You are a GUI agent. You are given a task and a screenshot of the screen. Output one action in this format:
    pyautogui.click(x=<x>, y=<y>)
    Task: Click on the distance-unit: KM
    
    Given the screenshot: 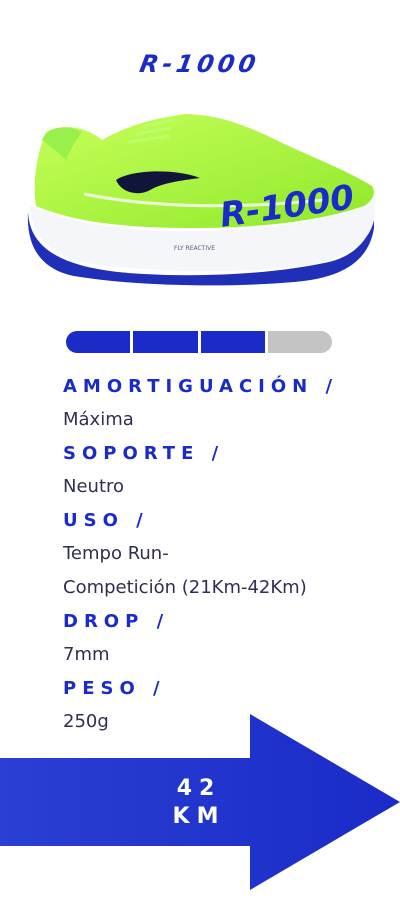 What is the action you would take?
    pyautogui.click(x=199, y=816)
    